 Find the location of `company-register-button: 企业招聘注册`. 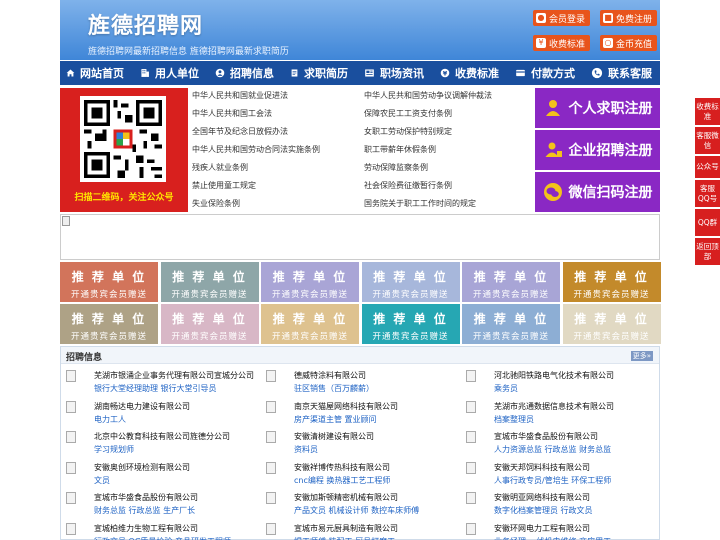

company-register-button: 企业招聘注册 is located at coordinates (597, 150).